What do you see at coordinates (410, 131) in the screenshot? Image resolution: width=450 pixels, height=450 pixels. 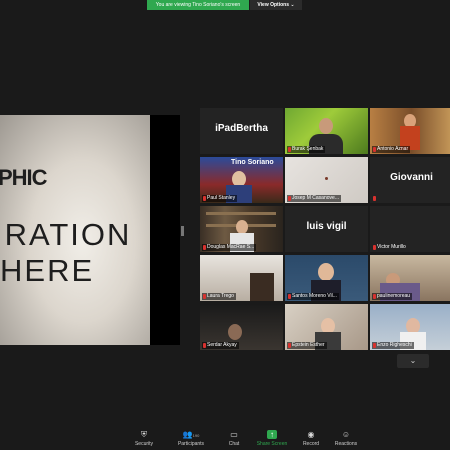 I see `participant-tile: Antonio Aznar` at bounding box center [410, 131].